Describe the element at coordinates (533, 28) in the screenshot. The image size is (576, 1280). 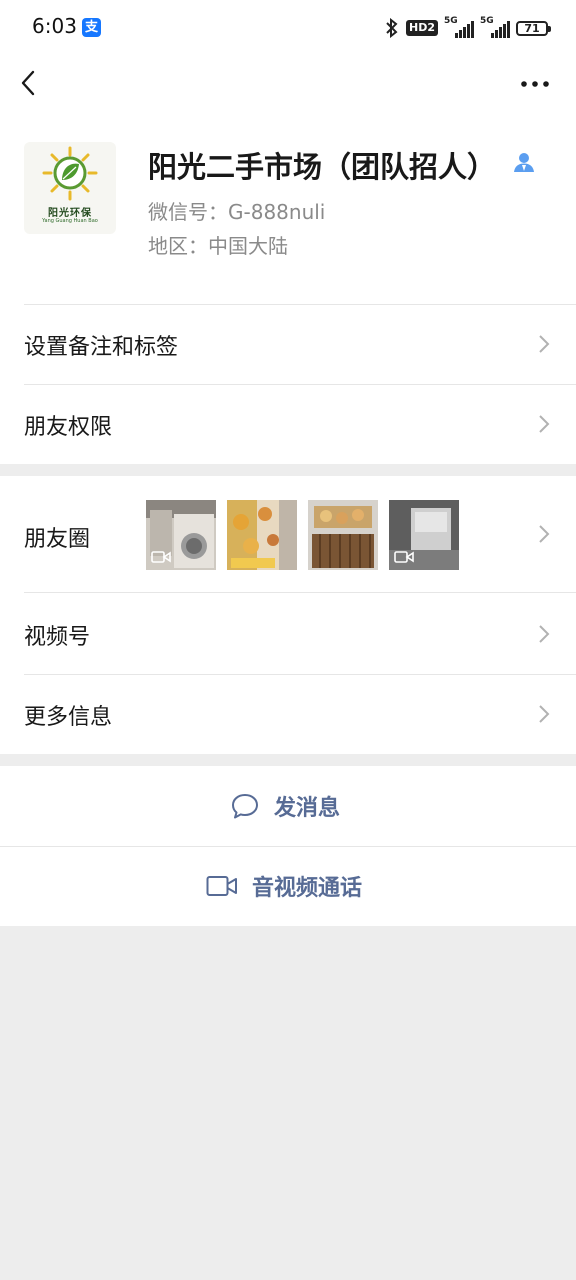
I see `battery-icon: 71` at that location.